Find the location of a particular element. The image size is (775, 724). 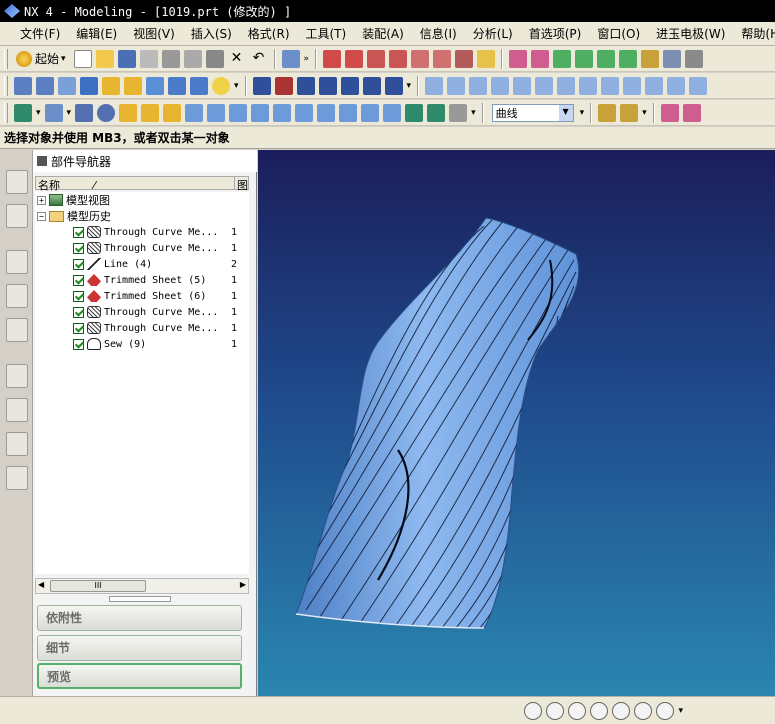

fit-view-icon is located at coordinates (23, 85).